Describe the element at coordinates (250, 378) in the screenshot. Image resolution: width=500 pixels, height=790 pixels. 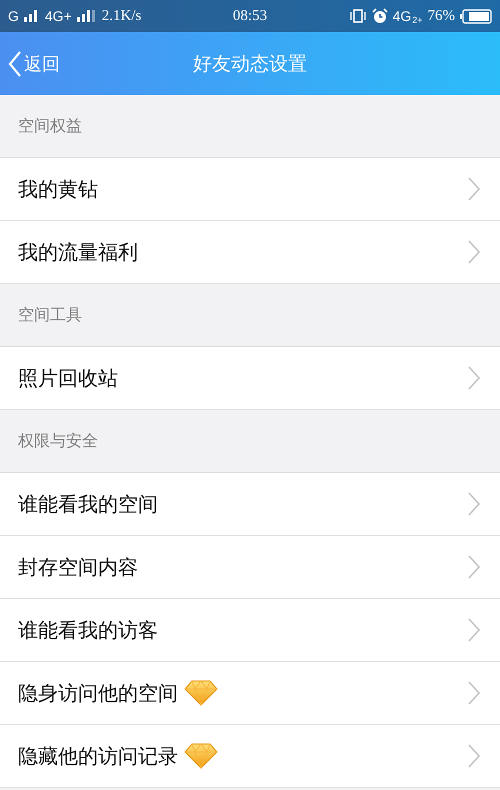
I see `settings-row: 照片回收站` at that location.